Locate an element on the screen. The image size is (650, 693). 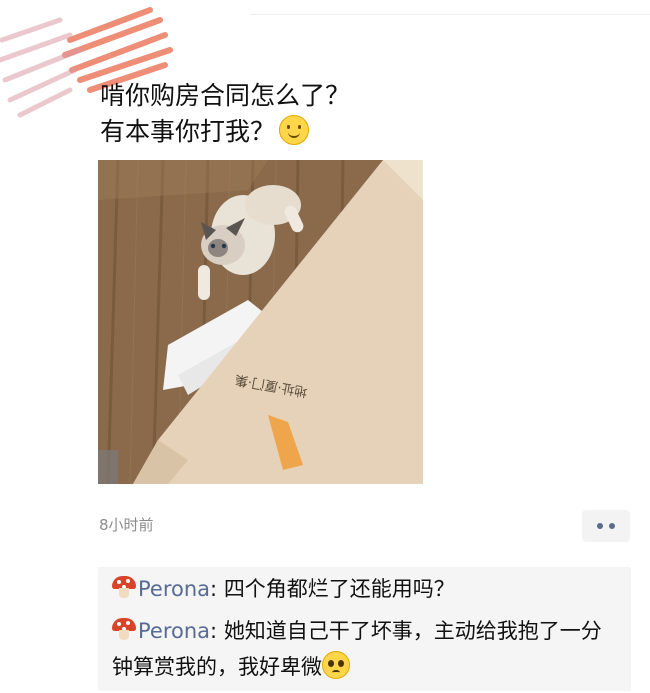
comment-item: Perona: 四个角都烂了还能用吗？ is located at coordinates (367, 589).